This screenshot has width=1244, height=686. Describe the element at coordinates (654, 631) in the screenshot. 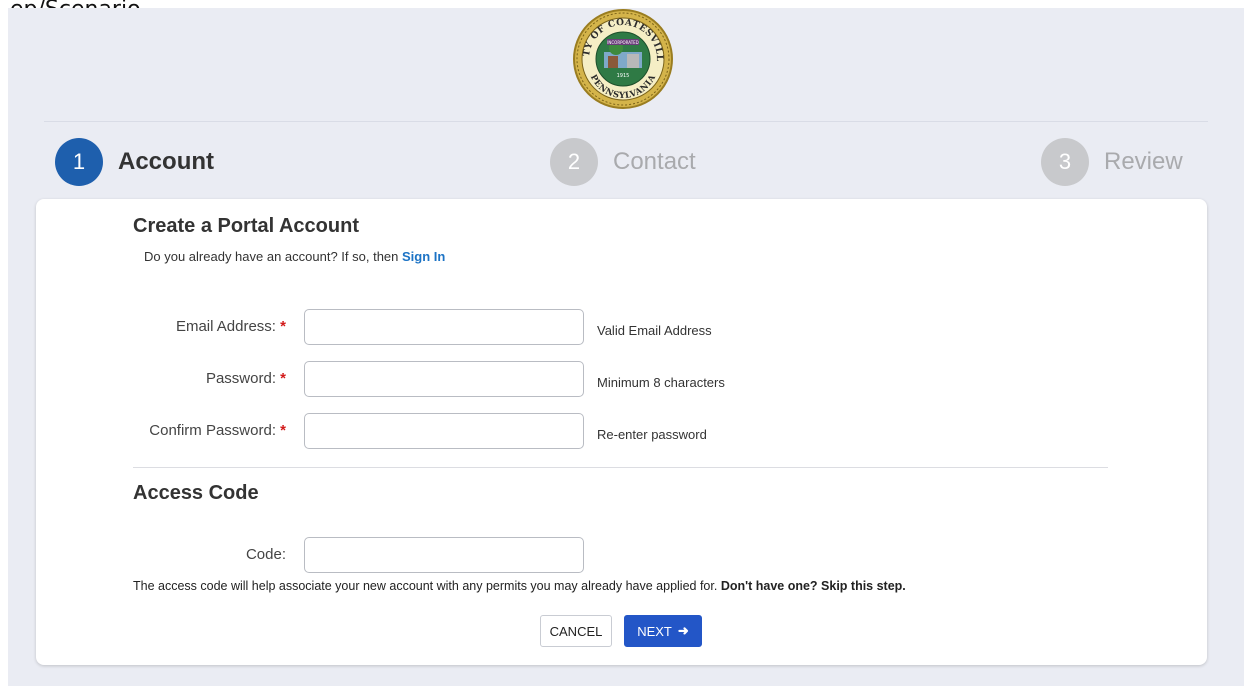

I see `next-button-label: NEXT` at that location.